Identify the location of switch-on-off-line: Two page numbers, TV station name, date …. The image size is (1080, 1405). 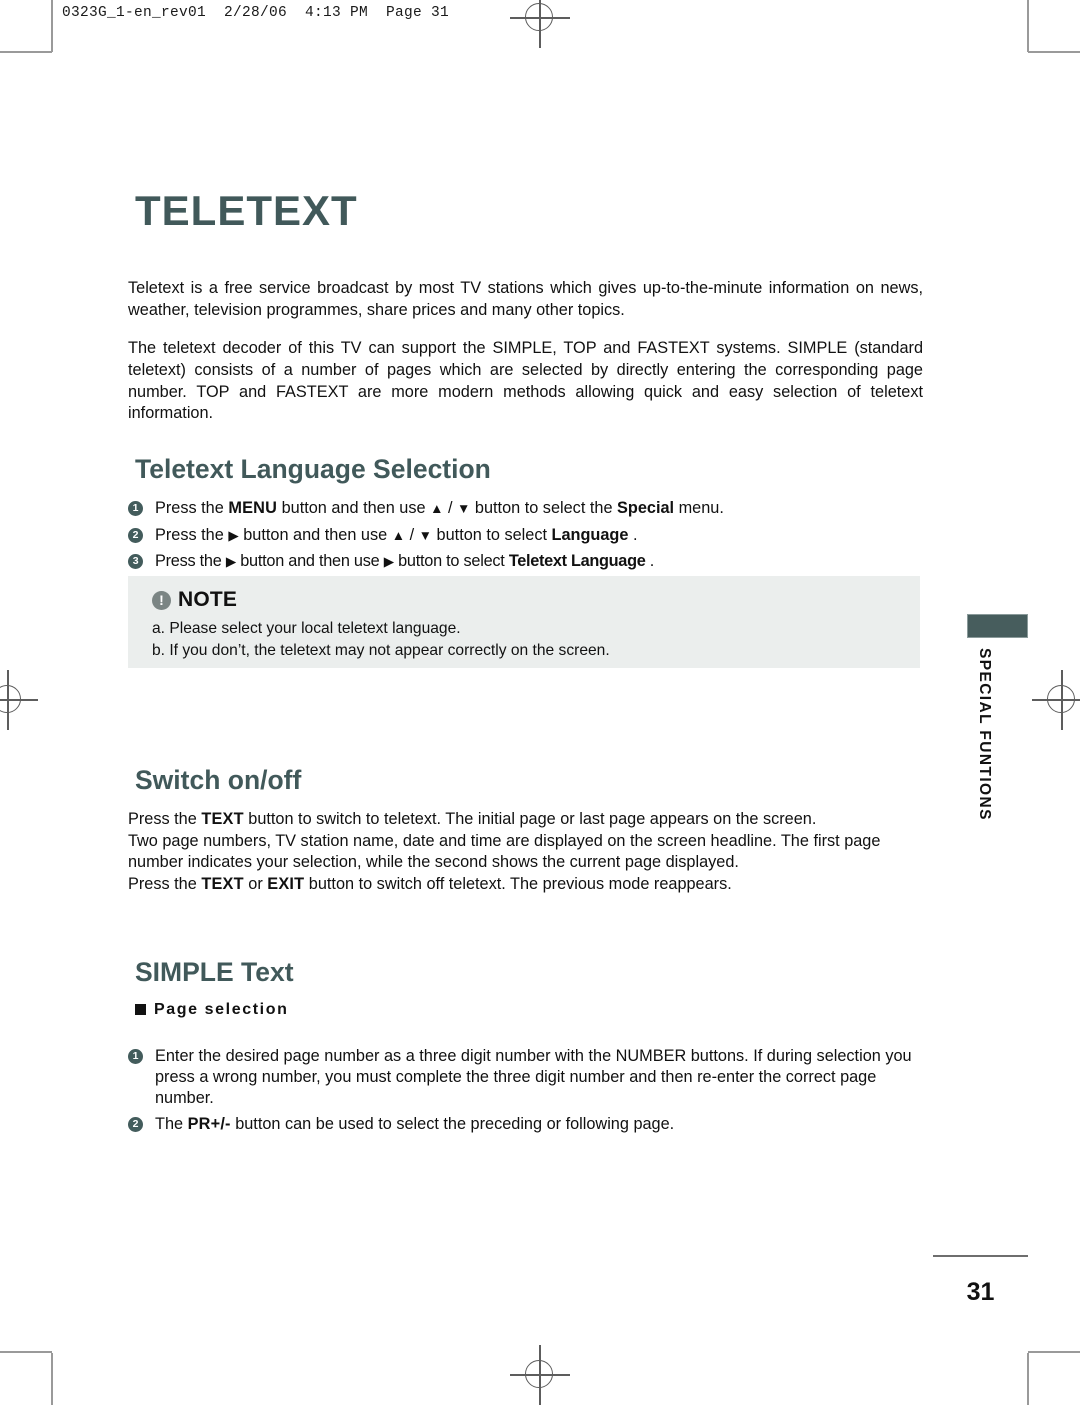
(525, 852).